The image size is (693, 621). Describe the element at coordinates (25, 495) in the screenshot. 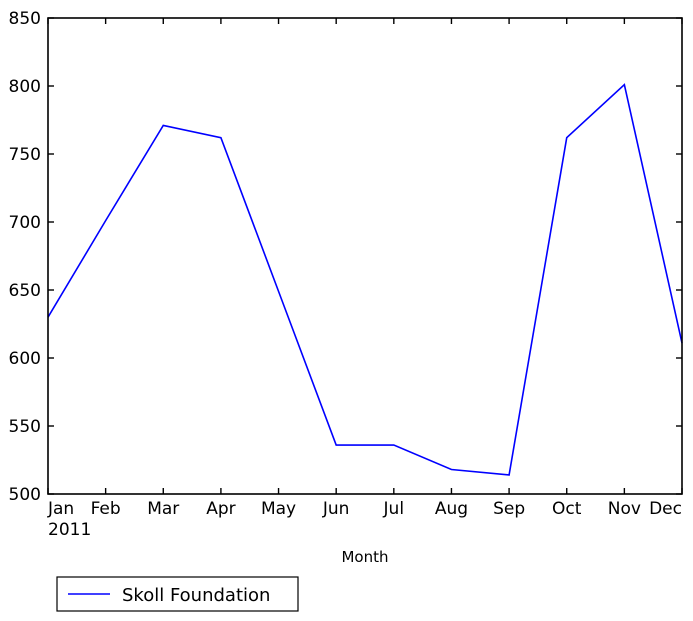

I see `y-tick-label: 500` at that location.